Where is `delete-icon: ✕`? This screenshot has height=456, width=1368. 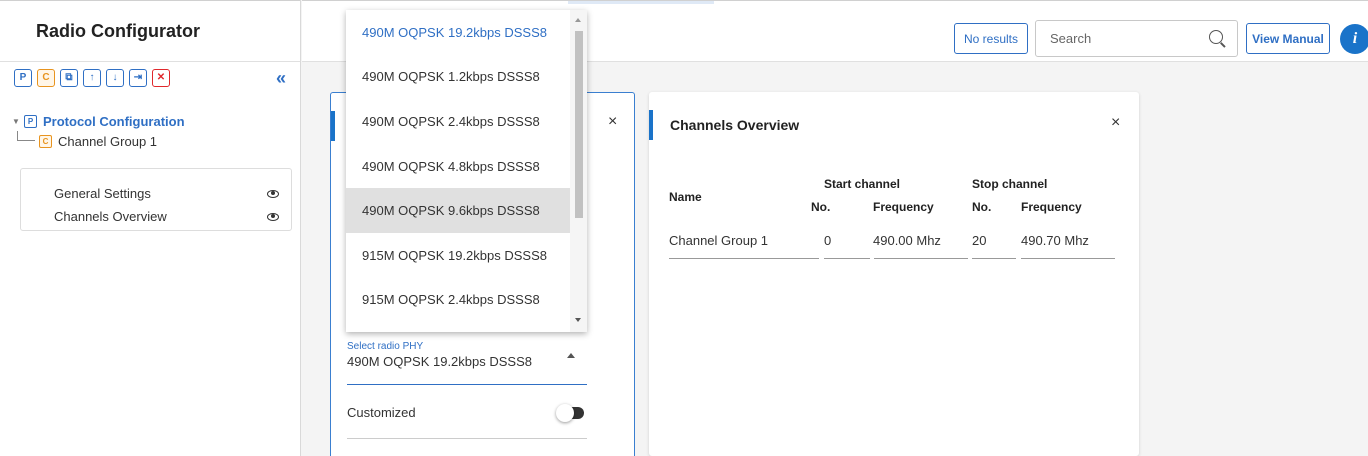 delete-icon: ✕ is located at coordinates (161, 77).